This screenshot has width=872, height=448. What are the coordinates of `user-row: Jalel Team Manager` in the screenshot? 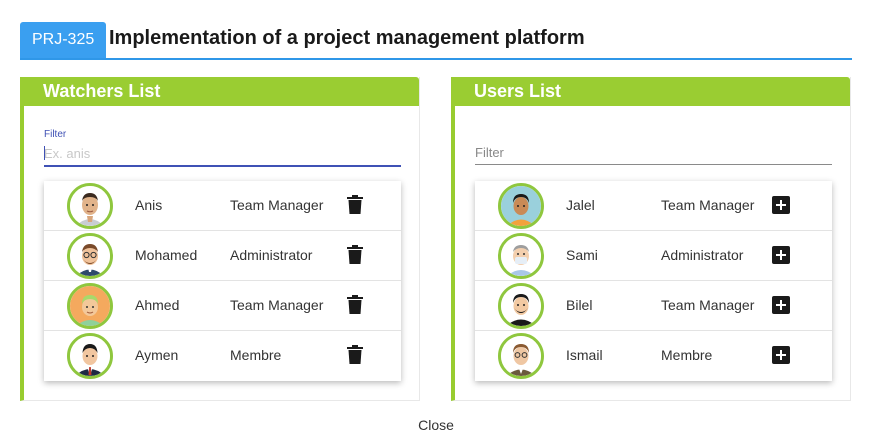 It's located at (653, 206).